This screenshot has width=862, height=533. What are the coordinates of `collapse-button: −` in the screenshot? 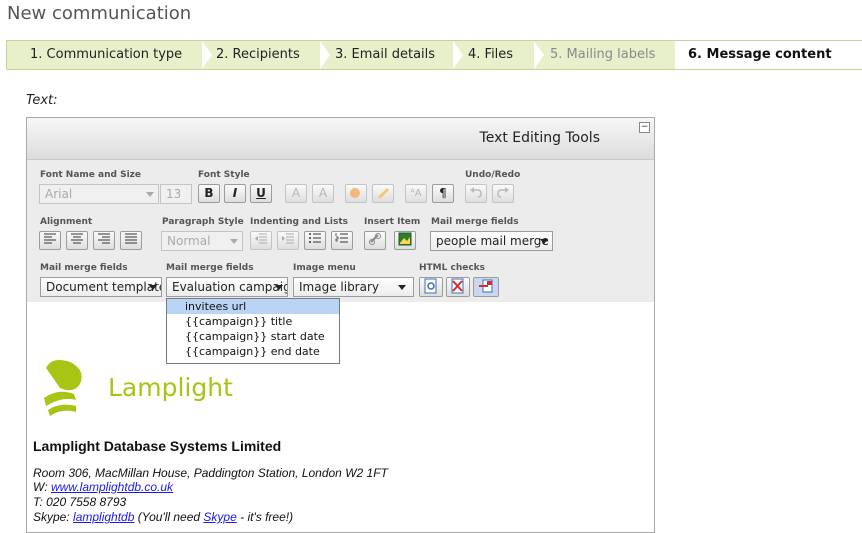 It's located at (644, 127).